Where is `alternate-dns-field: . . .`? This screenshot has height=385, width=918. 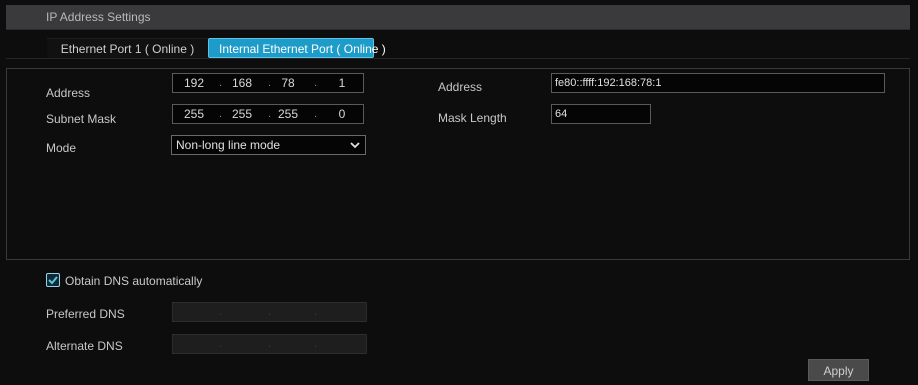 alternate-dns-field: . . . is located at coordinates (269, 344).